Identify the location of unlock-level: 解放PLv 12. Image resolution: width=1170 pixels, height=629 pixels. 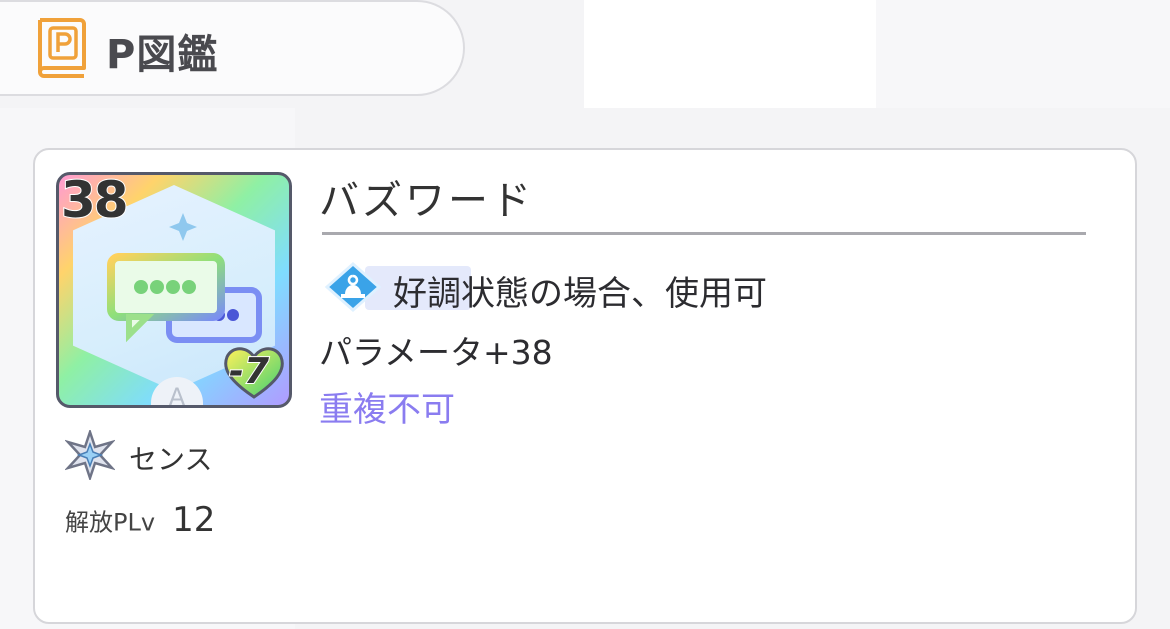
(140, 520).